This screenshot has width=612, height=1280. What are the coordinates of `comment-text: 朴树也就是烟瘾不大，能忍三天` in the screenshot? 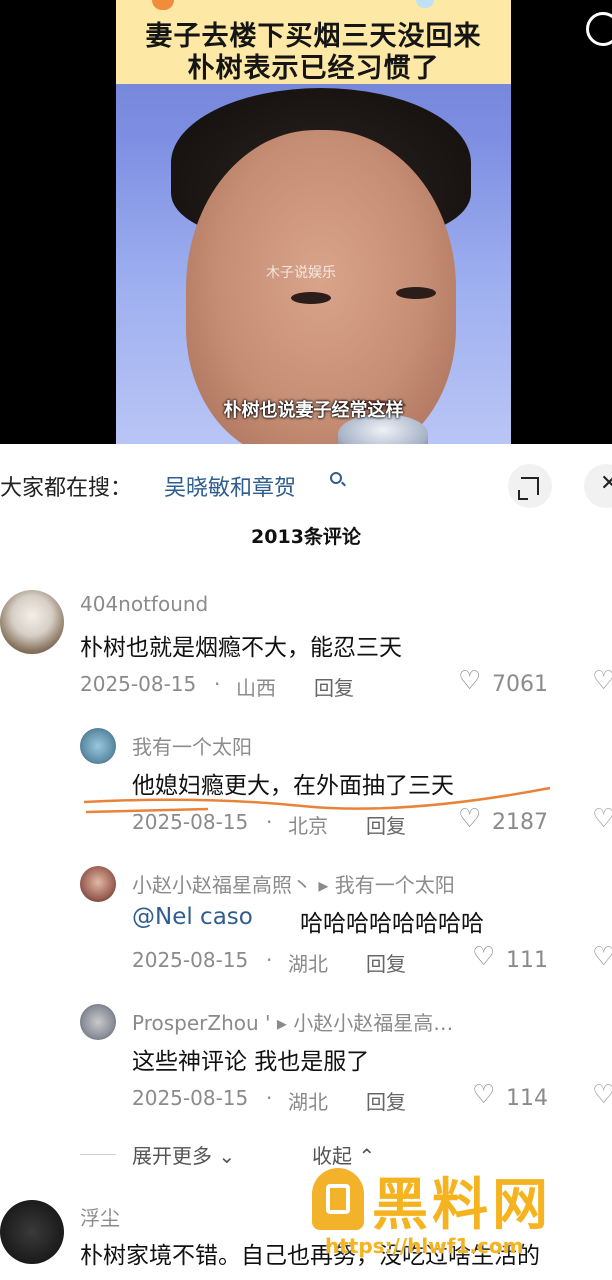 It's located at (241, 648).